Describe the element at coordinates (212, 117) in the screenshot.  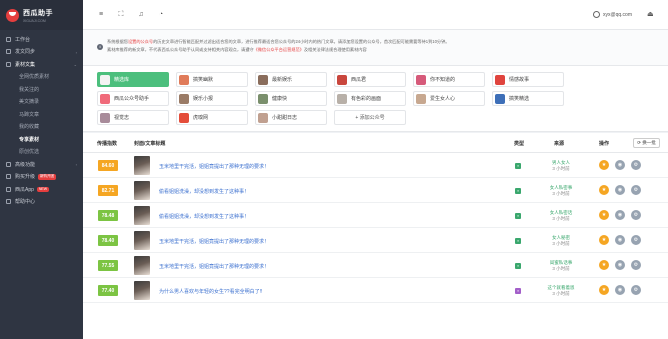
I see `category-chip: 虎嗅网` at that location.